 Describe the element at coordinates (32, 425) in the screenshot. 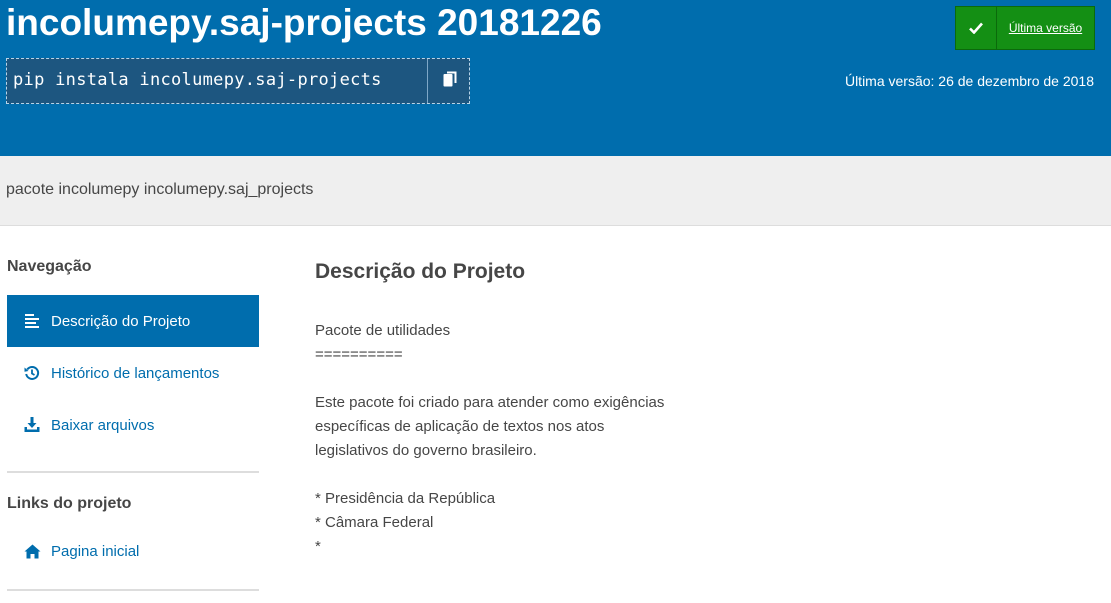

I see `download-icon` at that location.